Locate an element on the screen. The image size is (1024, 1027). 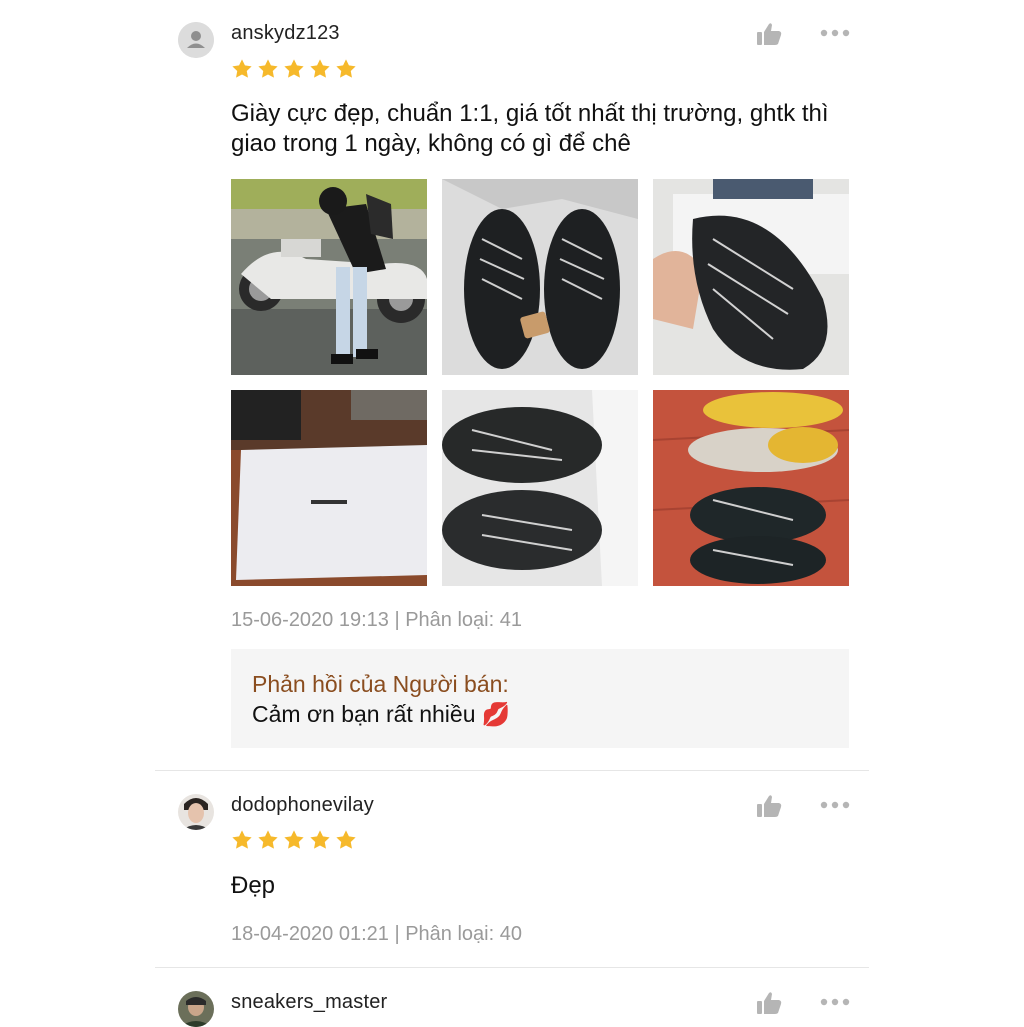
review-username: sneakers_master is located at coordinates (309, 1002).